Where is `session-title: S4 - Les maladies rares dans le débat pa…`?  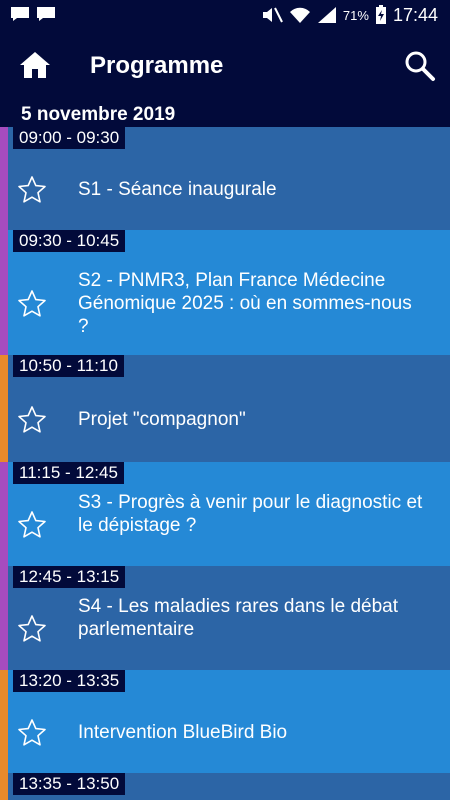
session-title: S4 - Les maladies rares dans le débat pa… is located at coordinates (238, 617).